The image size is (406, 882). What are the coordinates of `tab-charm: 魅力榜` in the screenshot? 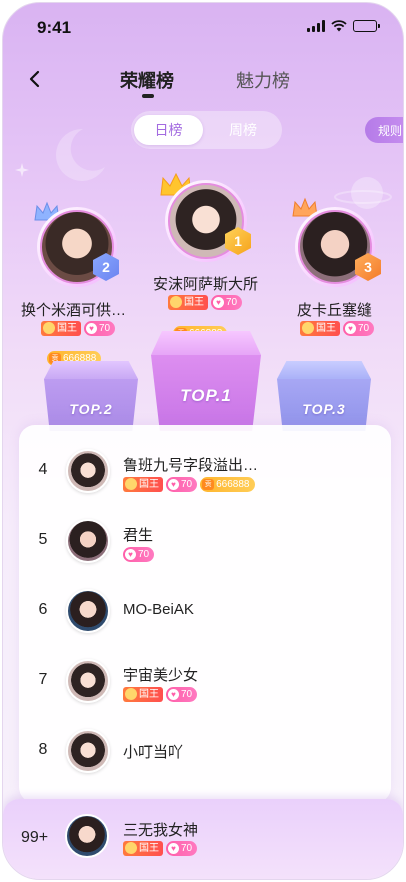 It's located at (263, 80).